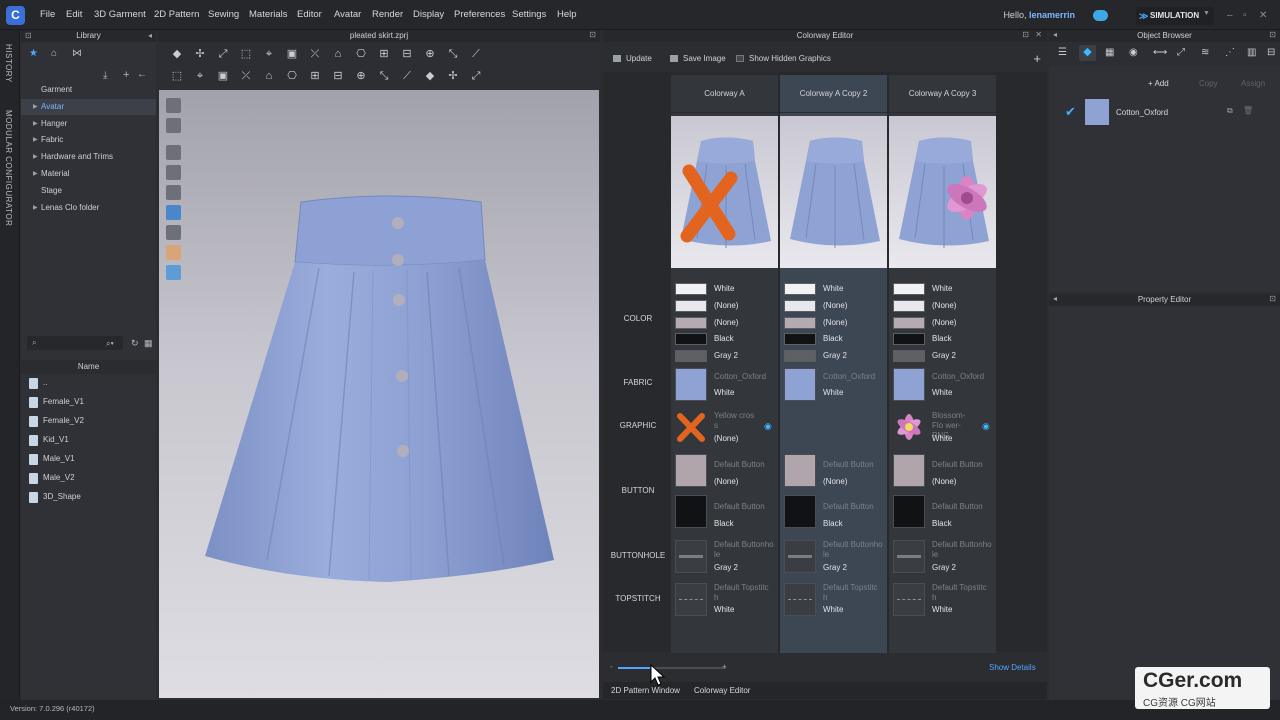 The image size is (1280, 720). What do you see at coordinates (430, 54) in the screenshot?
I see `toolbar-tool-icon: ⊕` at bounding box center [430, 54].